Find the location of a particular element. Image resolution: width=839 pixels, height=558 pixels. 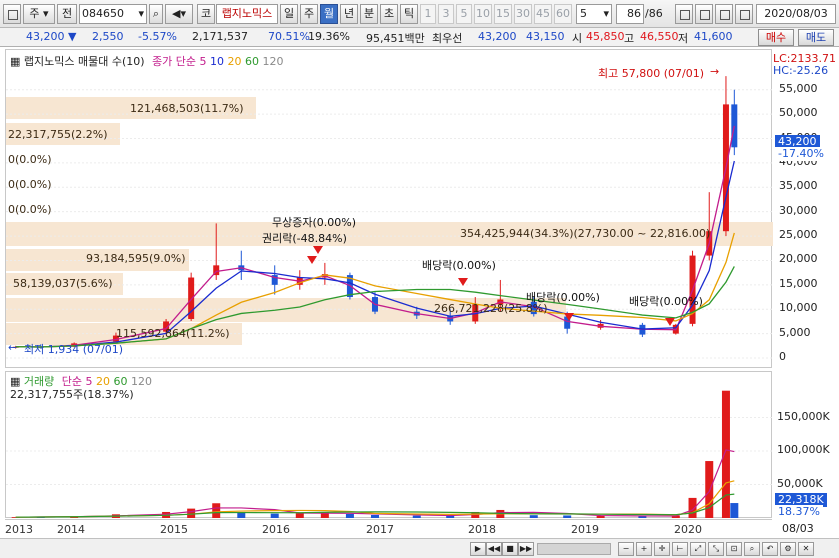

settings-icon: ⚙ is located at coordinates (788, 549).